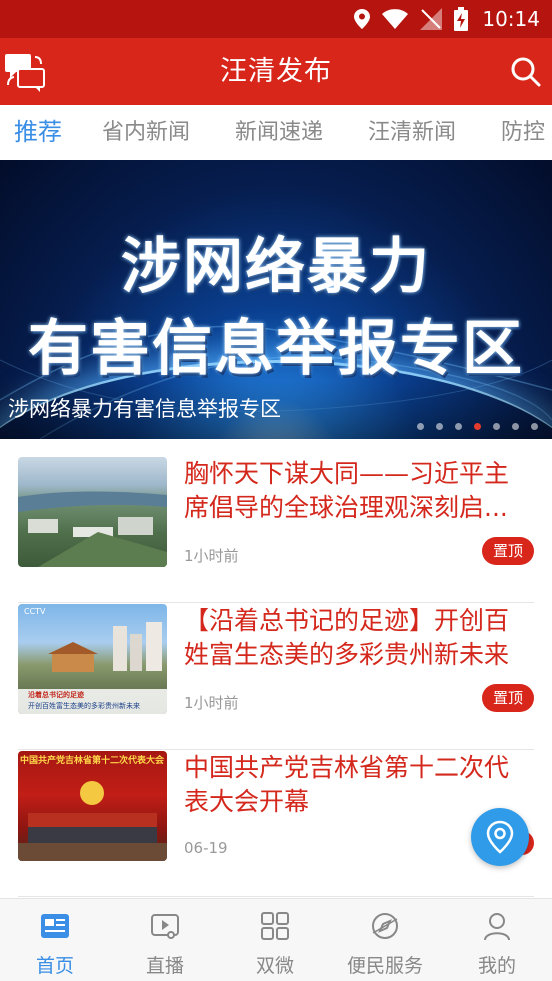  What do you see at coordinates (35, 611) in the screenshot?
I see `thumb-logo: CCTV` at bounding box center [35, 611].